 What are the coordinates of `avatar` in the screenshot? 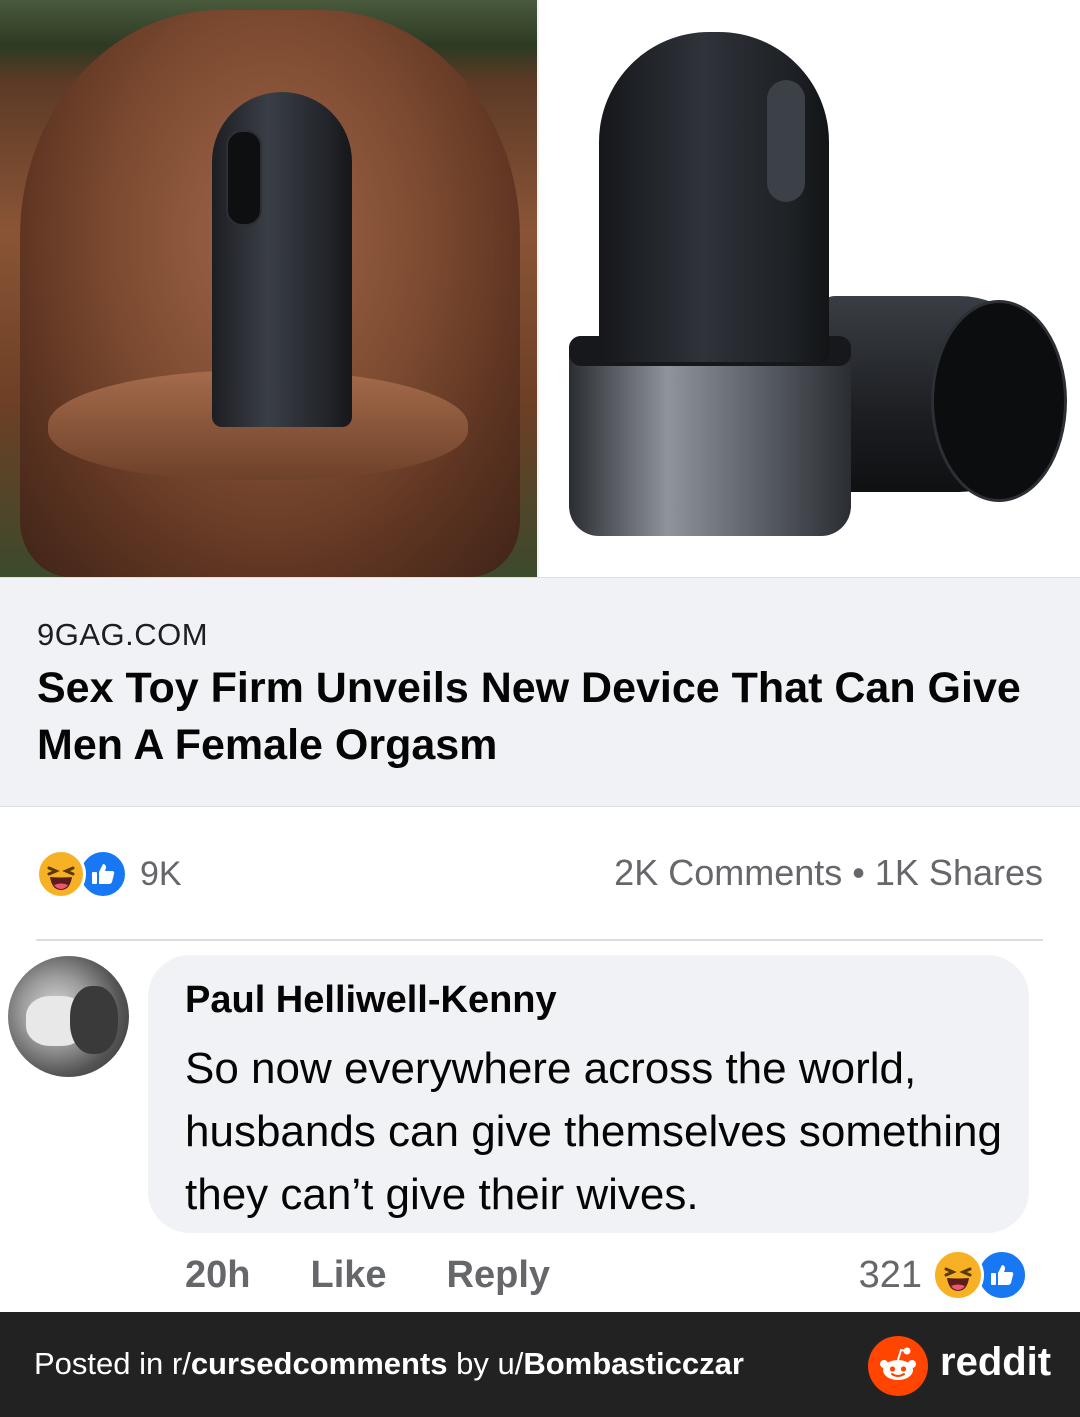 It's located at (68, 1016).